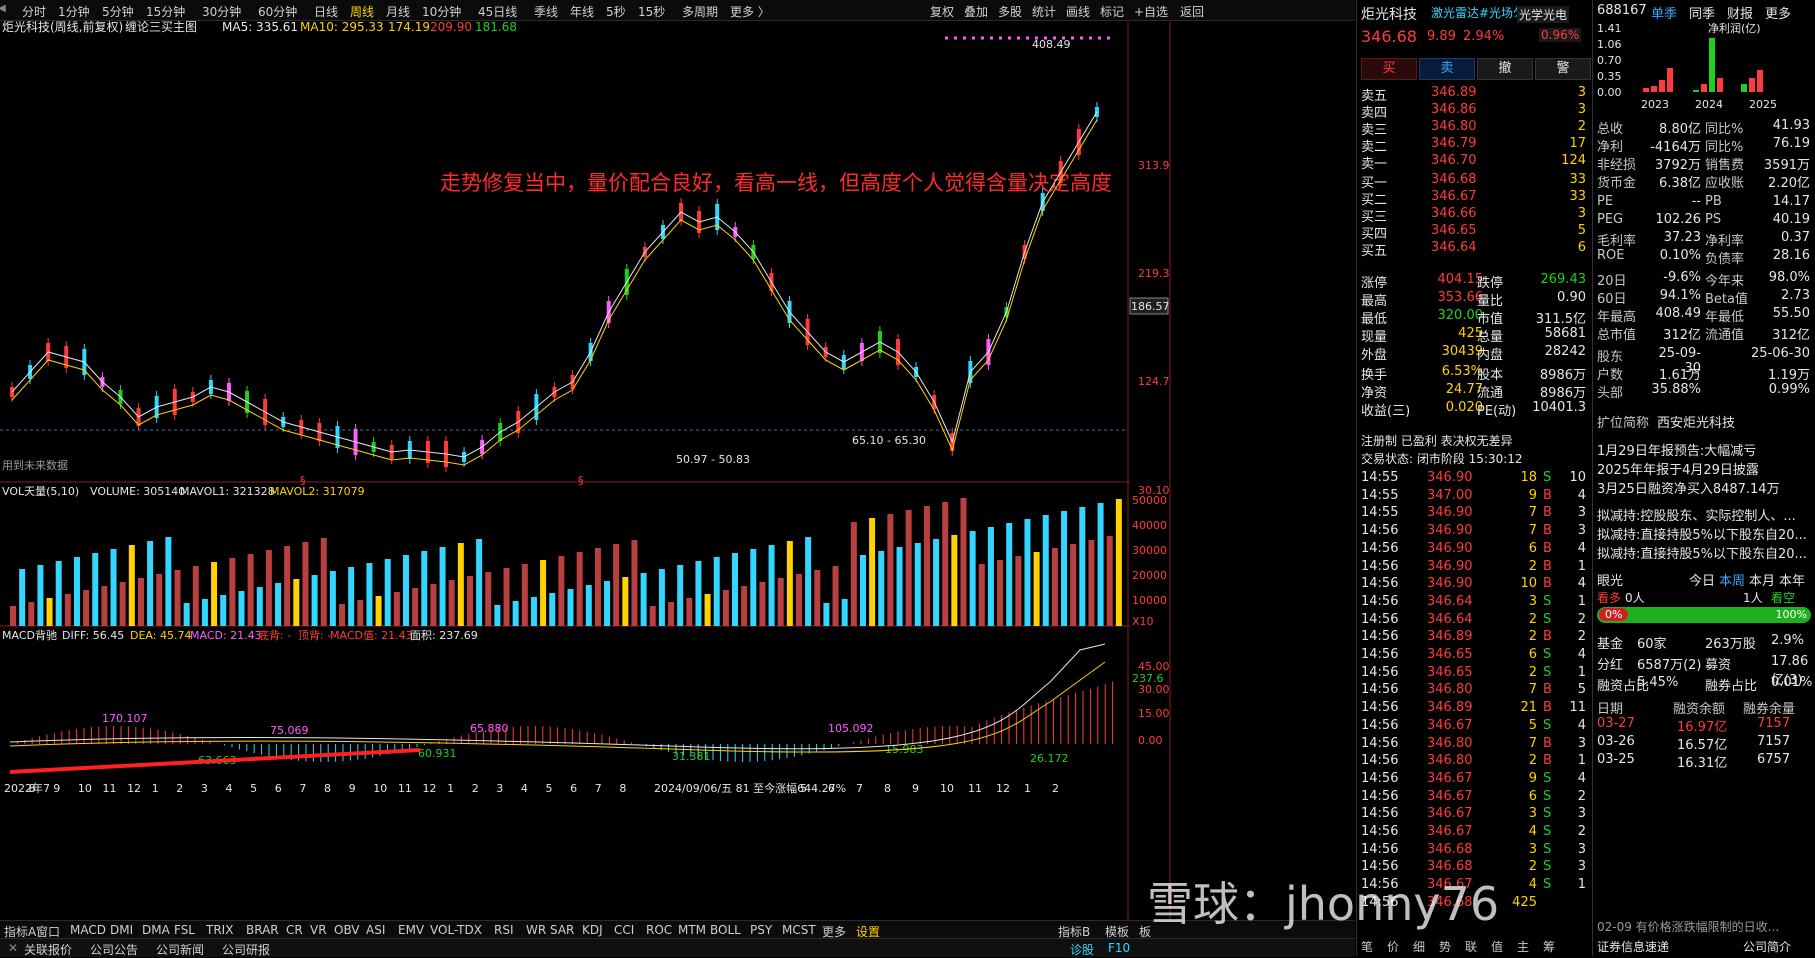 The height and width of the screenshot is (958, 1815). What do you see at coordinates (1447, 69) in the screenshot?
I see `sell-button: 卖` at bounding box center [1447, 69].